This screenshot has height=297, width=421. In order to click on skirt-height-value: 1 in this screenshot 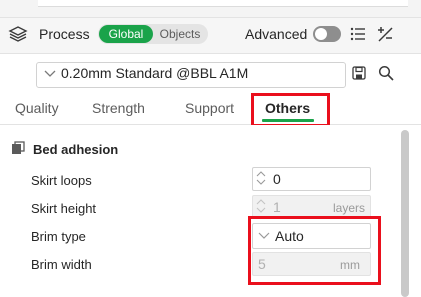, I will do `click(277, 207)`.